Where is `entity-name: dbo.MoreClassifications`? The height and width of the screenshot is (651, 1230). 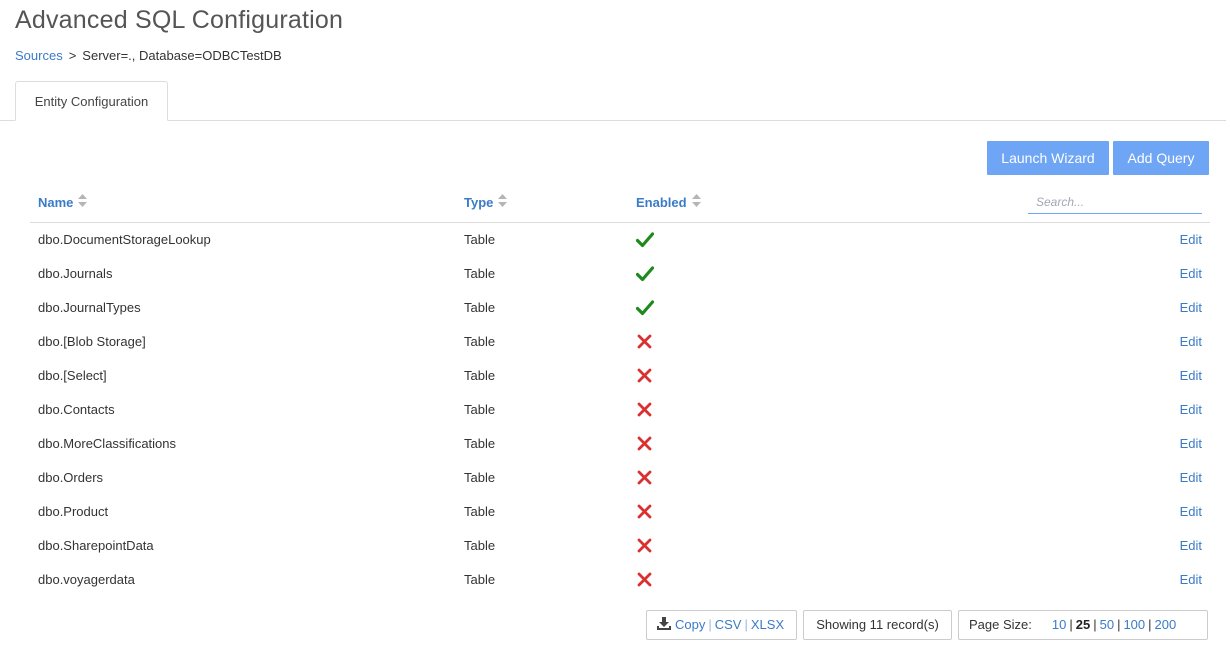 entity-name: dbo.MoreClassifications is located at coordinates (107, 443).